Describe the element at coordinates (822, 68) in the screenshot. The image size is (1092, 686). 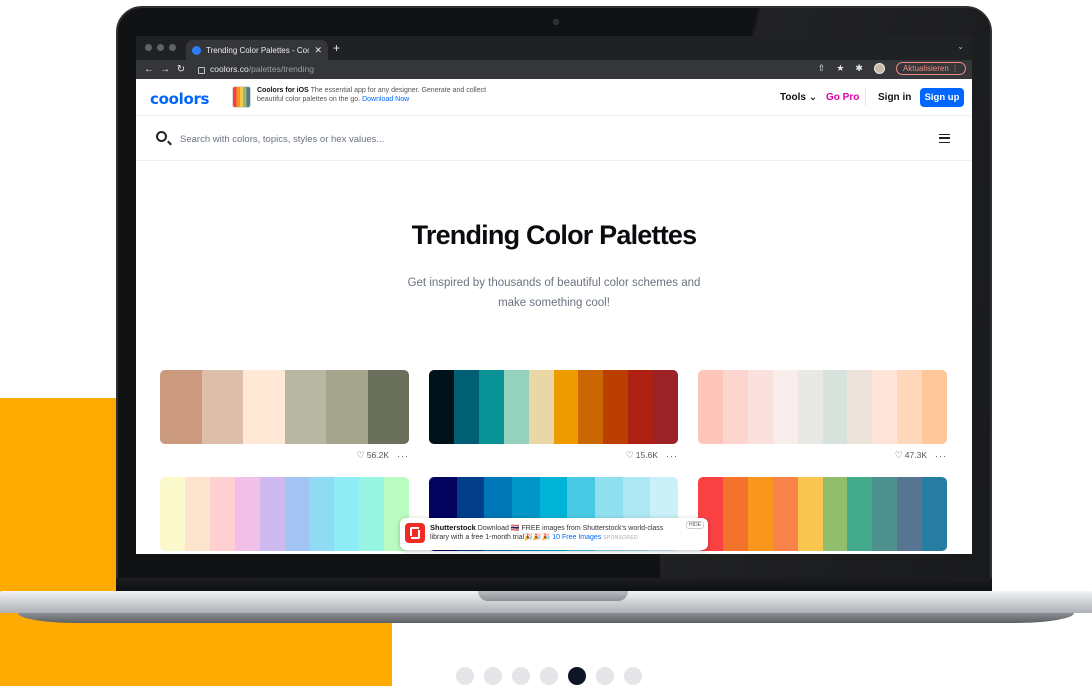
I see `share-icon: ⇧` at that location.